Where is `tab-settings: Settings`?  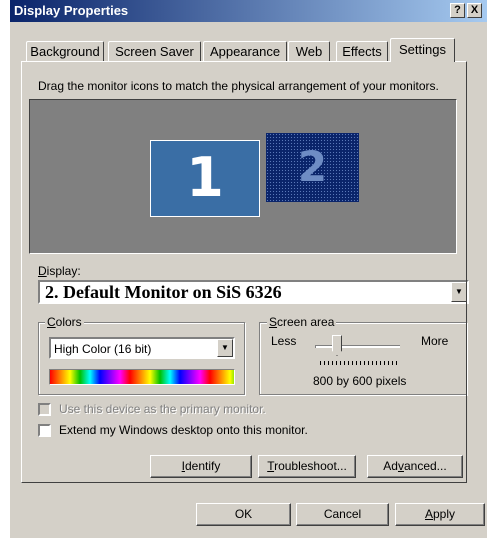 tab-settings: Settings is located at coordinates (422, 50).